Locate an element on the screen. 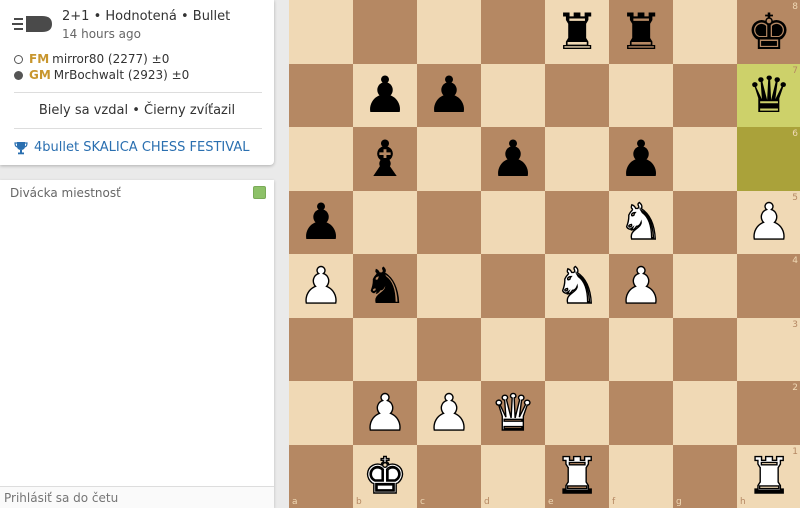  black-queen-icon: ♛ is located at coordinates (768, 96).